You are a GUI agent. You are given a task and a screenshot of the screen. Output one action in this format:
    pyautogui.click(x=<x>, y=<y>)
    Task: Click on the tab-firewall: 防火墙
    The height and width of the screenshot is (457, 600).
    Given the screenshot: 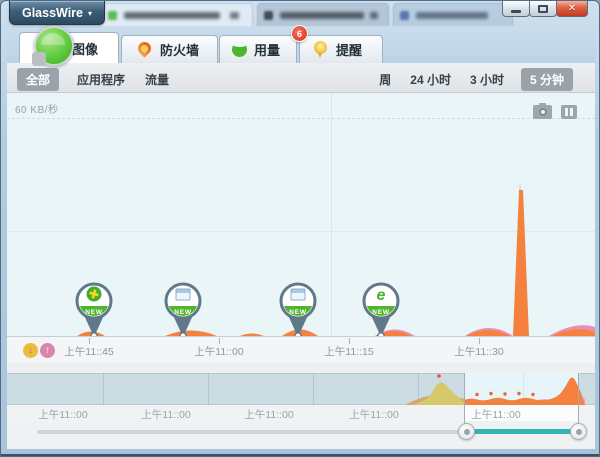 What is the action you would take?
    pyautogui.click(x=169, y=49)
    